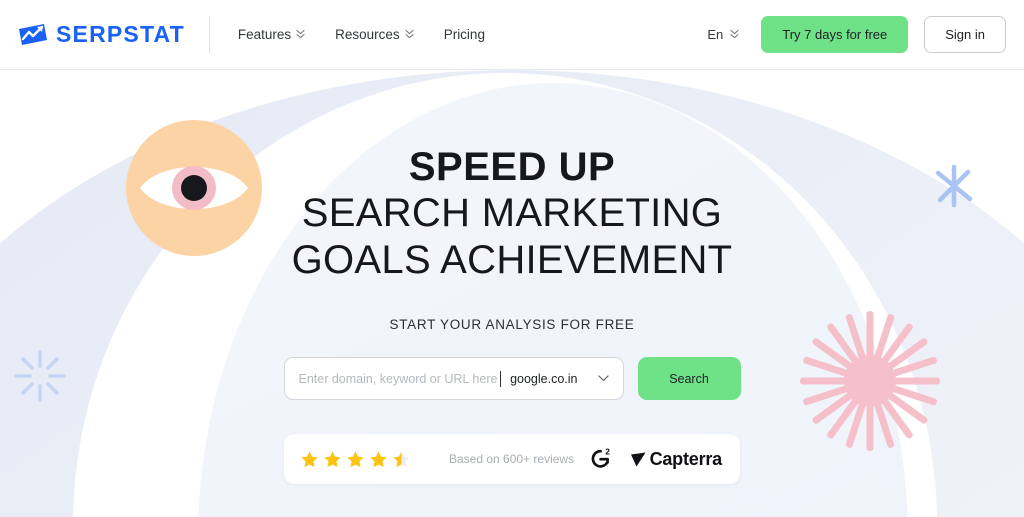  What do you see at coordinates (501, 378) in the screenshot?
I see `text-cursor` at bounding box center [501, 378].